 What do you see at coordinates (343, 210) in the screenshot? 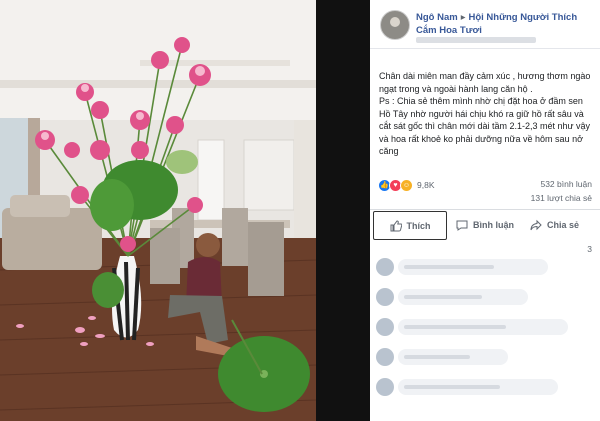
I see `viewer-backdrop` at bounding box center [343, 210].